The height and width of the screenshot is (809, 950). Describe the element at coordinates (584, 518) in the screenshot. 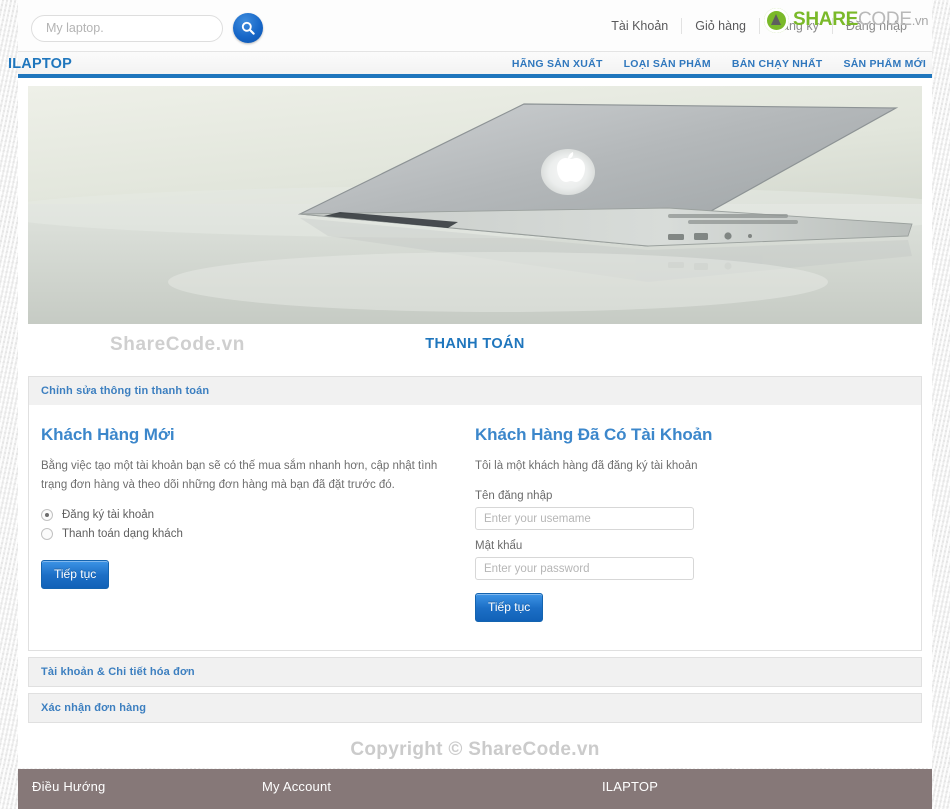

I see `username-input` at that location.